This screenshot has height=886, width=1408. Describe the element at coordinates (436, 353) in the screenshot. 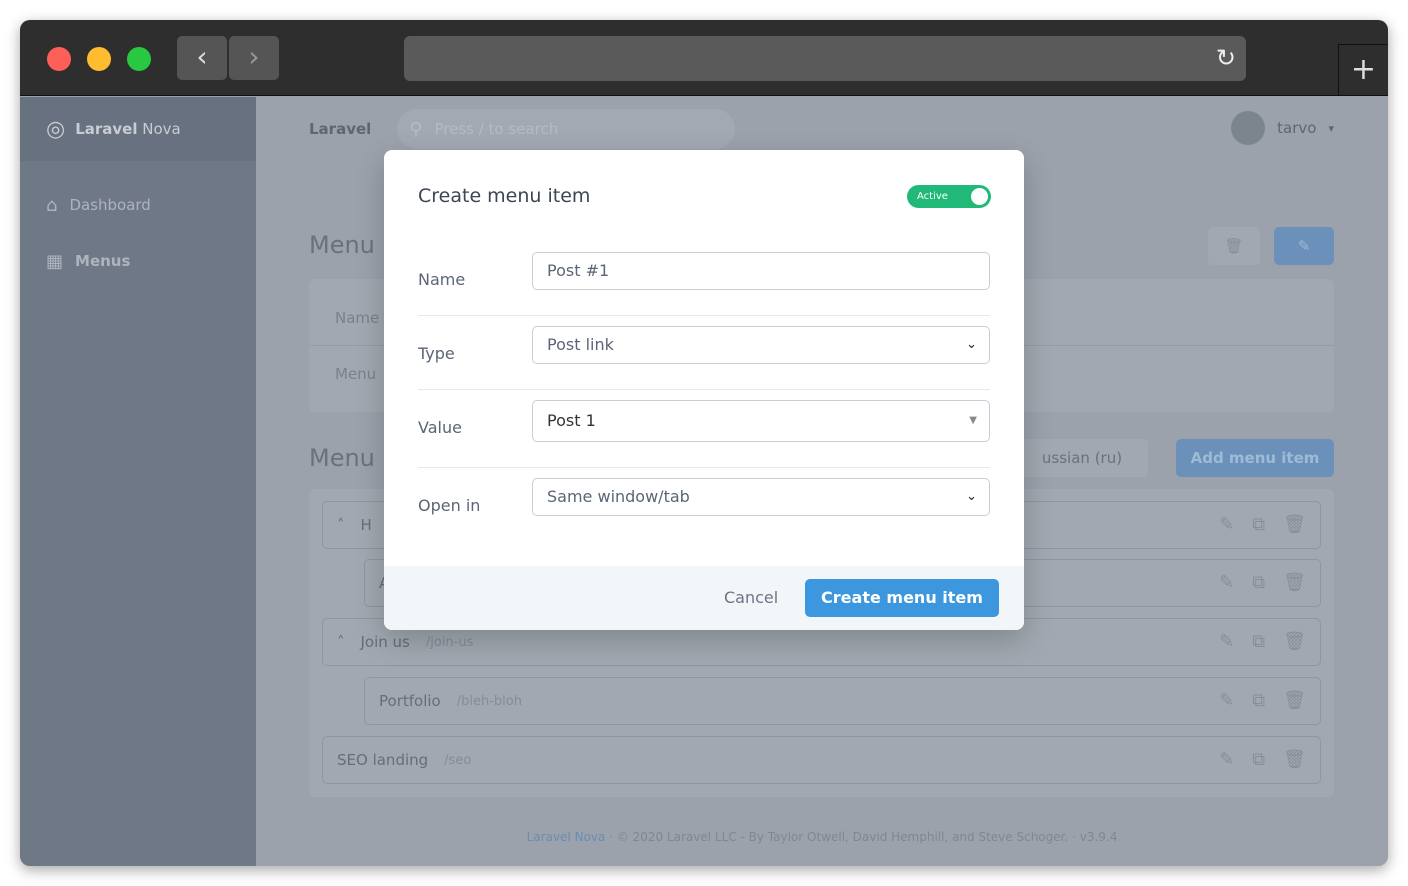

I see `field-label: Type` at that location.